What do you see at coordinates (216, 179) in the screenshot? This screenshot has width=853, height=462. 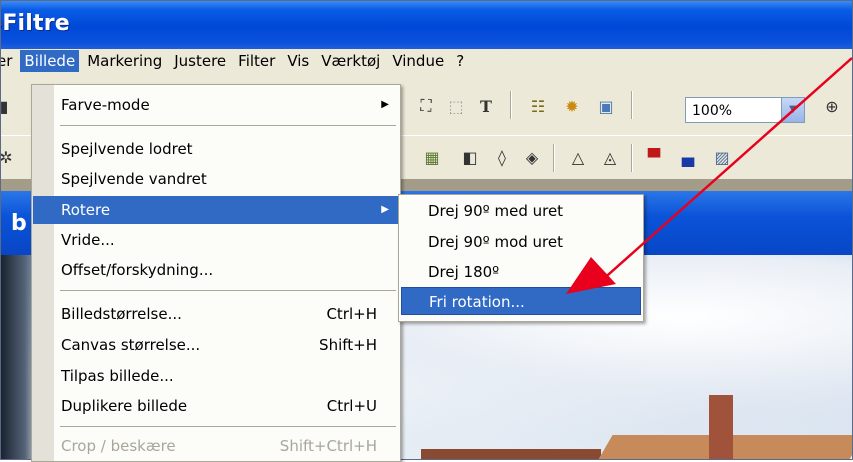 I see `menu-item-spejl-vandret: Spejlvende vandret` at bounding box center [216, 179].